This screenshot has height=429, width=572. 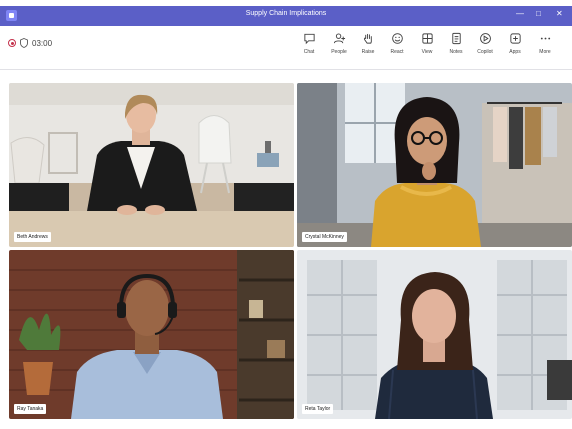 I want to click on copilot-button: Copilot, so click(x=485, y=48).